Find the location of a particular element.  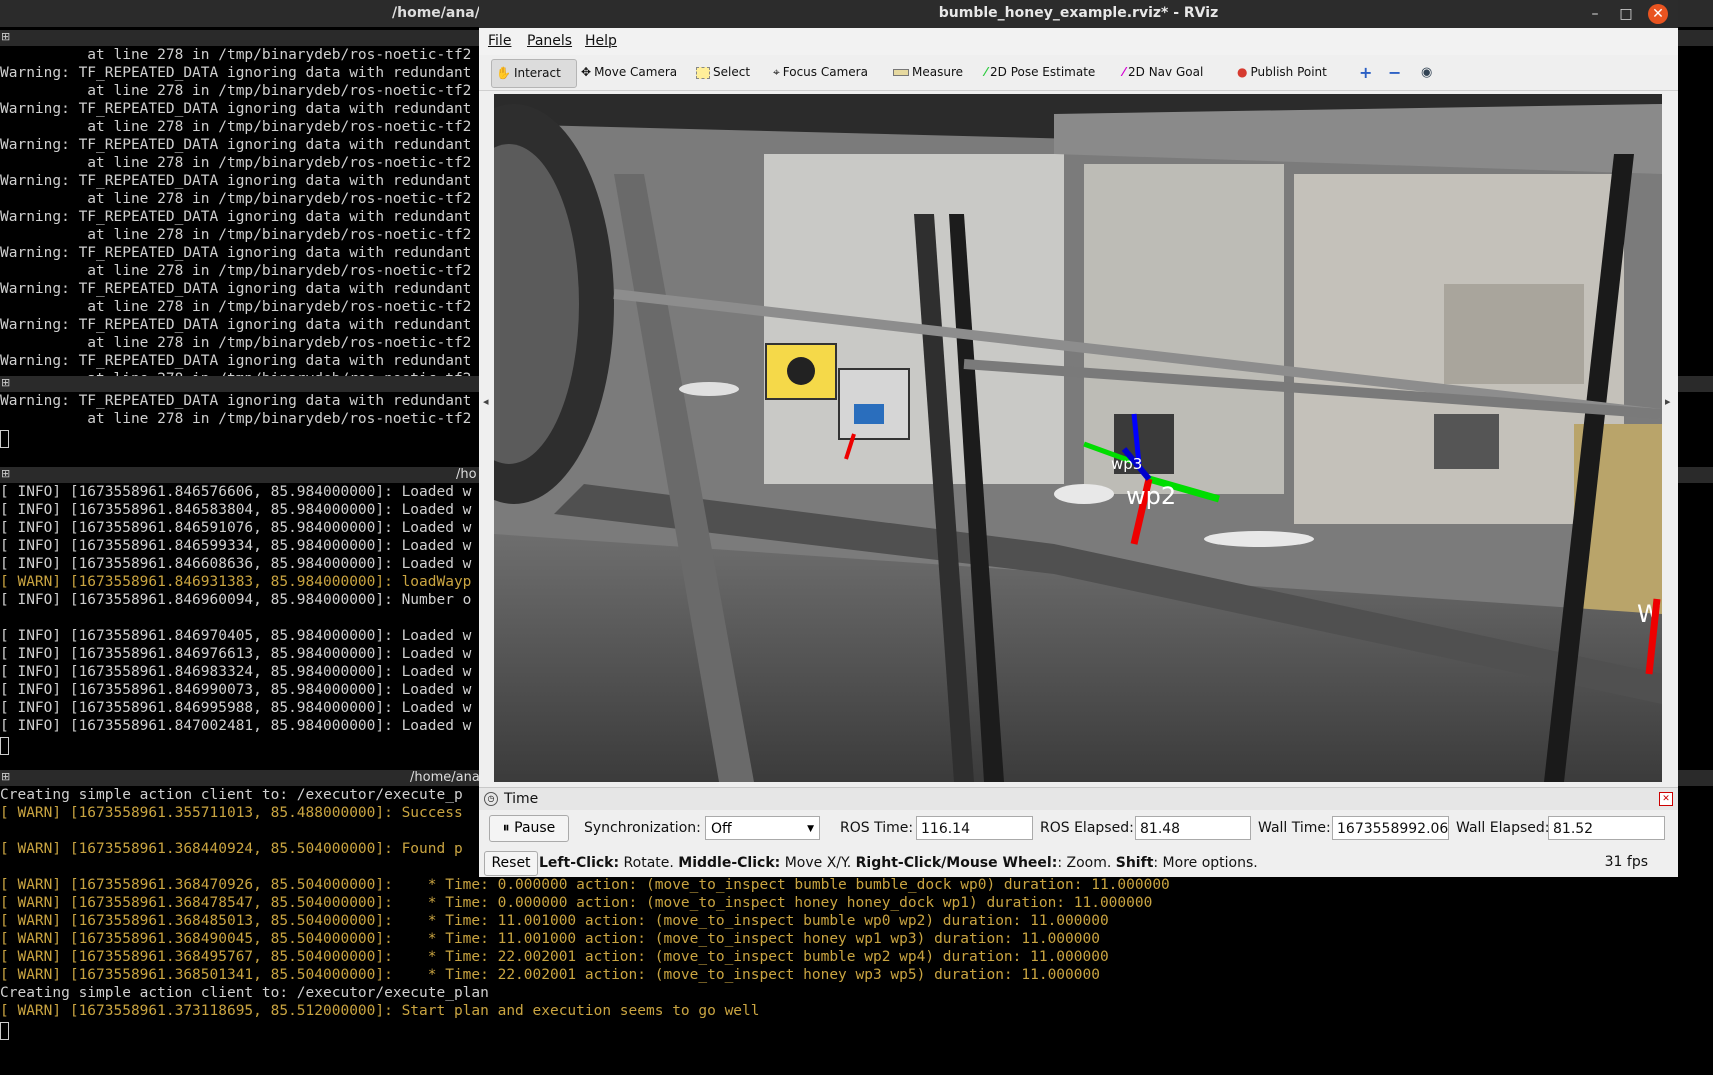

map-pin-icon: ● is located at coordinates (1242, 72).